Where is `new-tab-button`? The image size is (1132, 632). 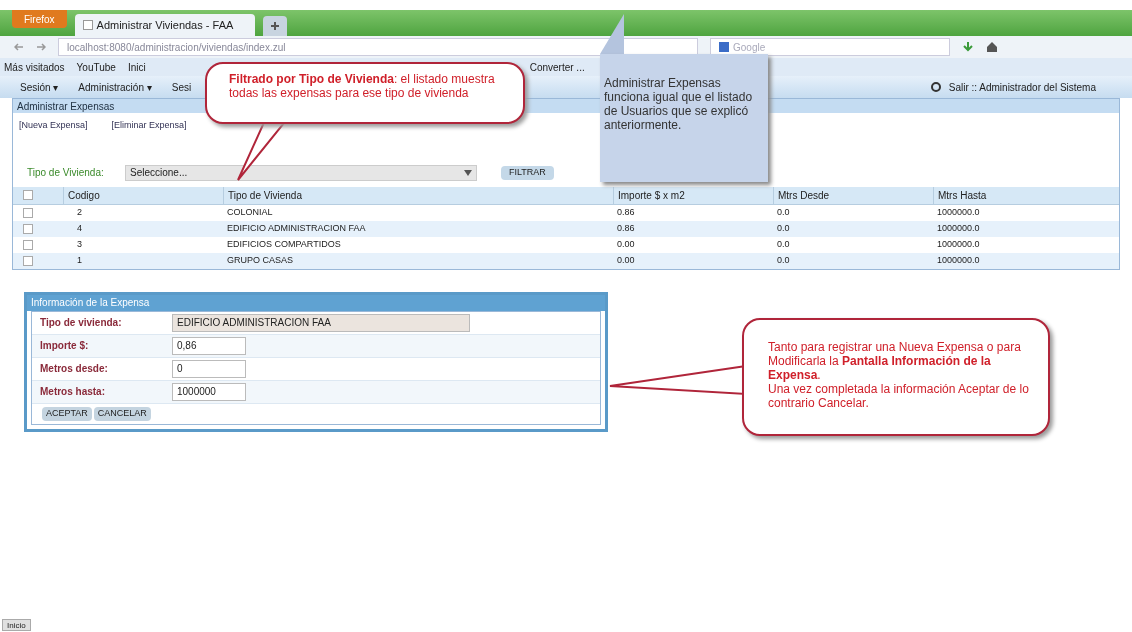 new-tab-button is located at coordinates (274, 26).